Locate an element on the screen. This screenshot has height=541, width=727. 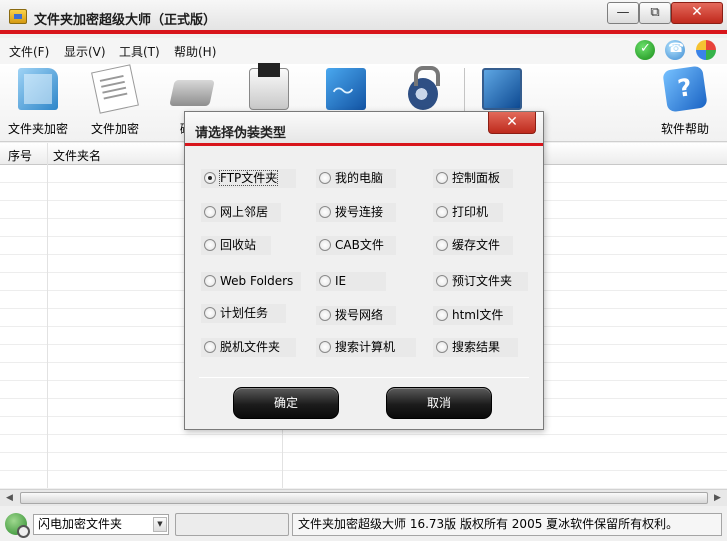
option-control-panel: 控制面板 is located at coordinates (473, 178).